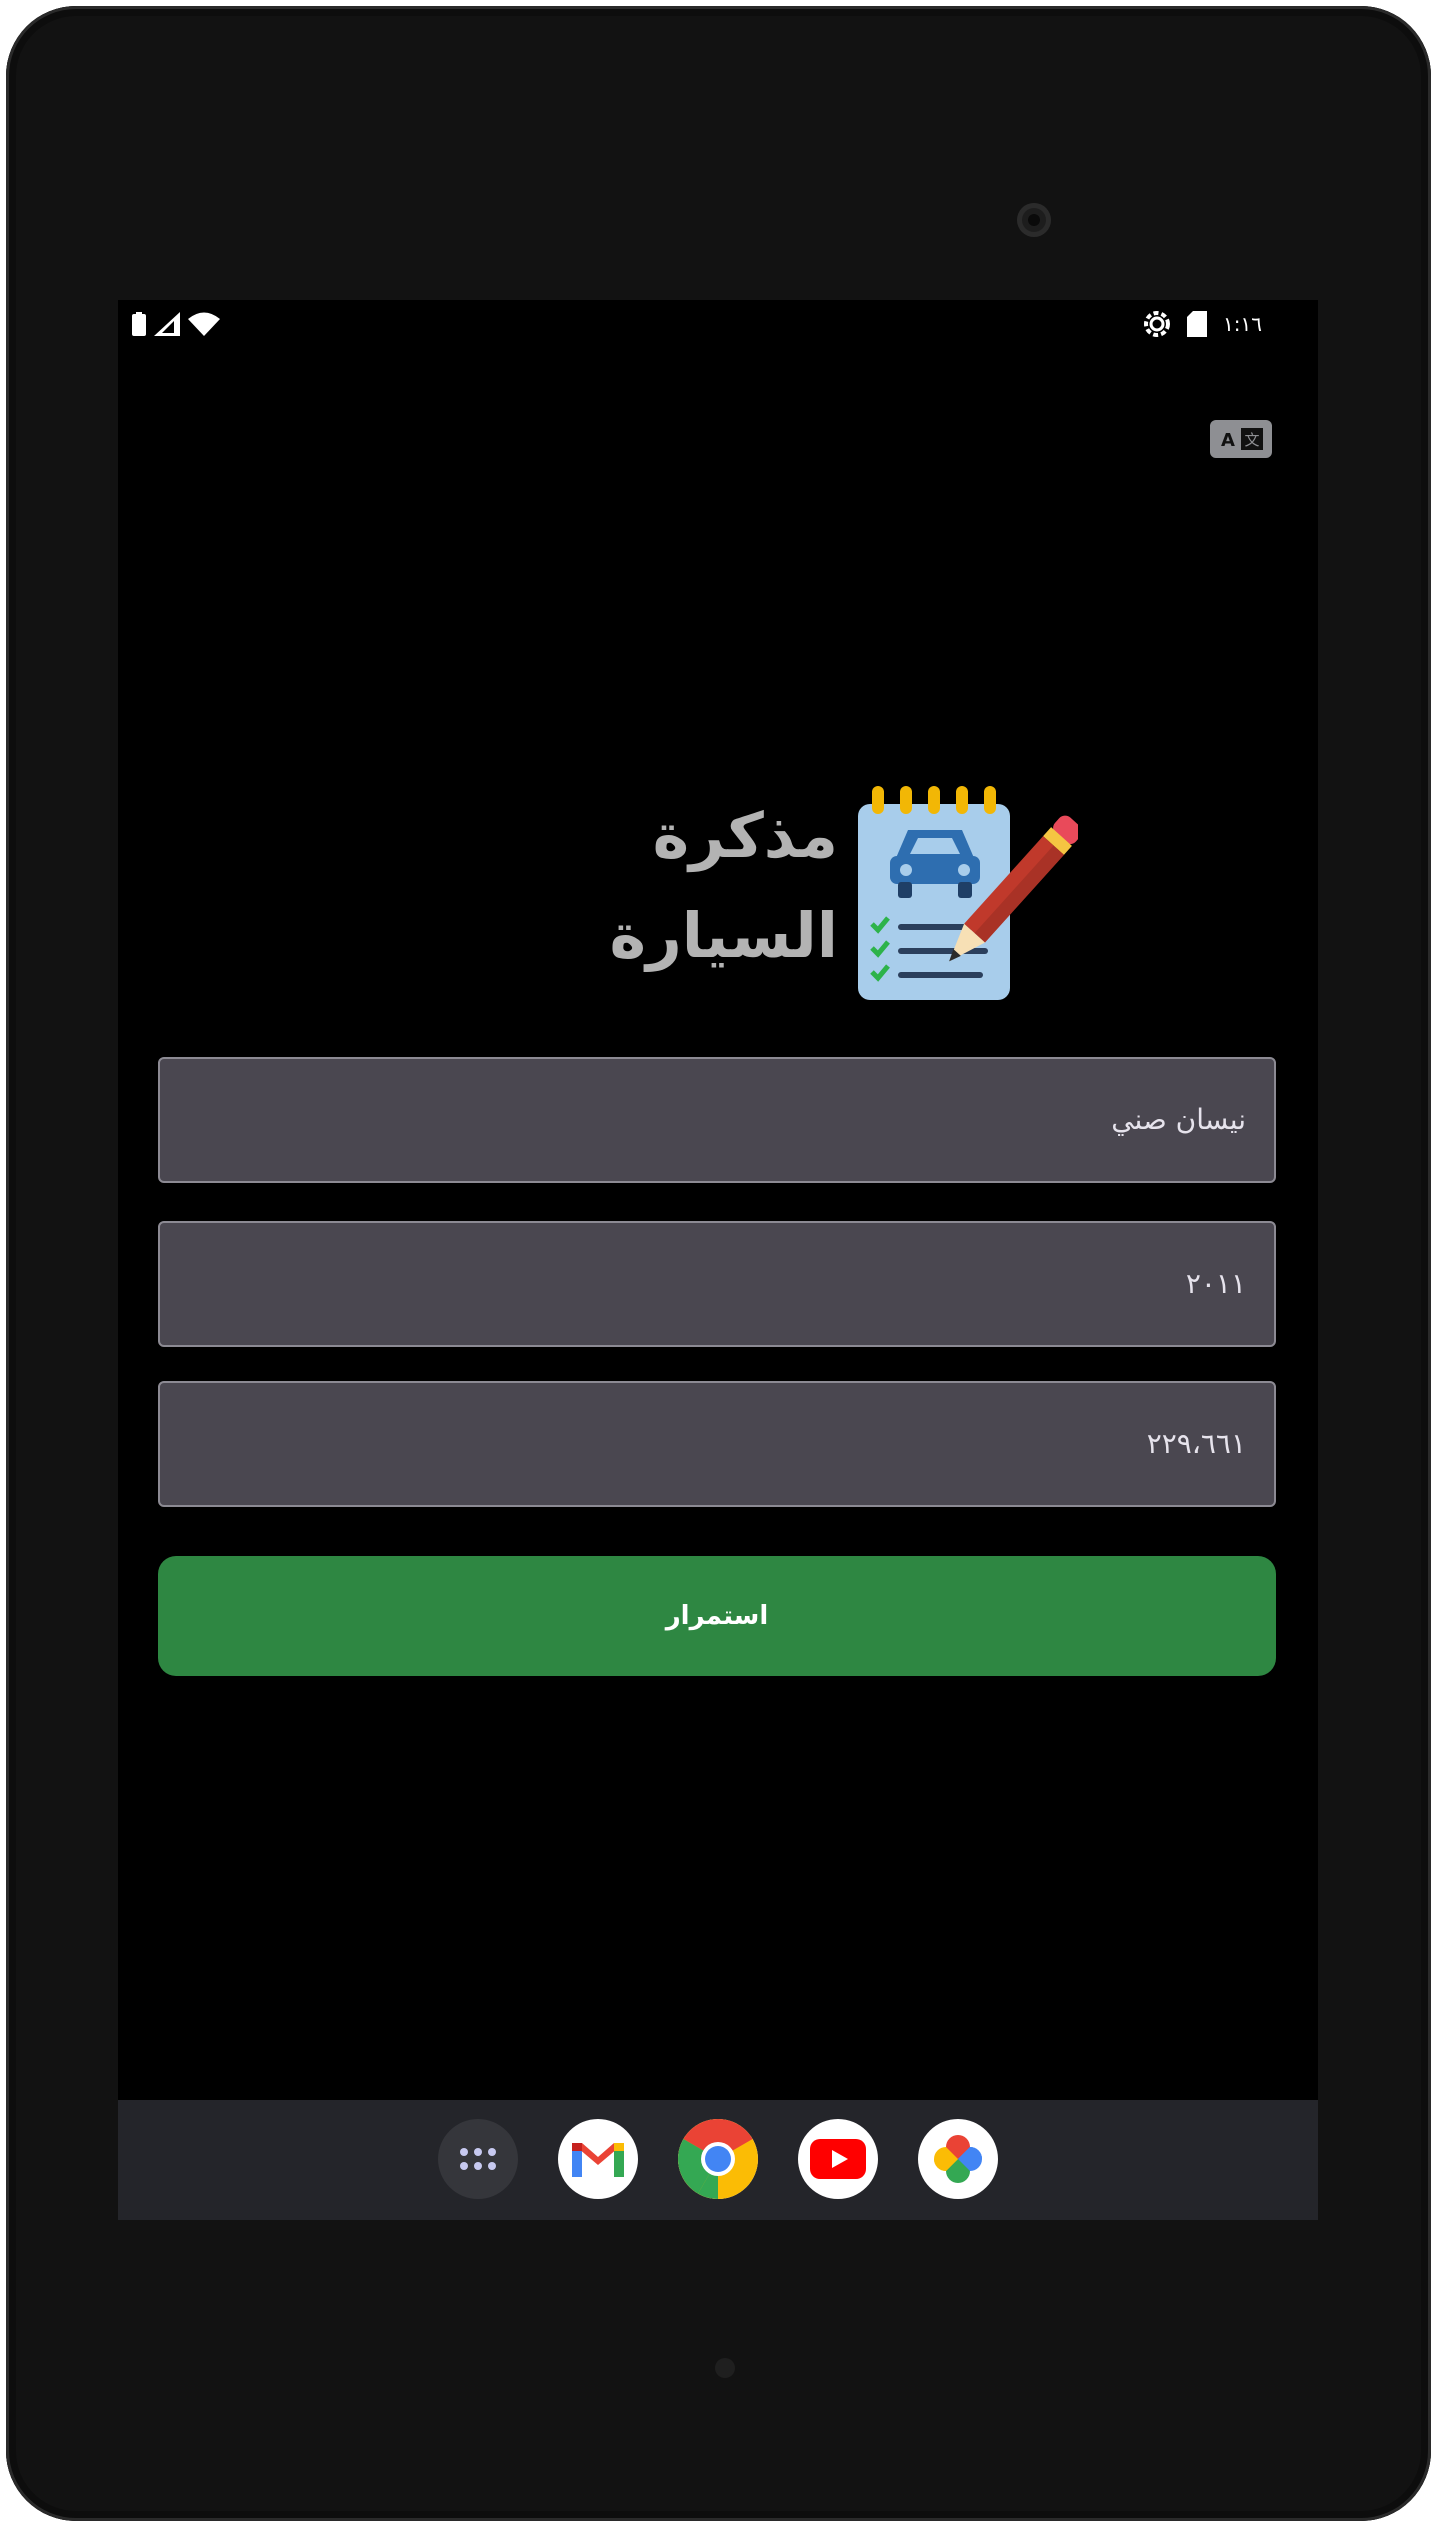  Describe the element at coordinates (745, 835) in the screenshot. I see `app-title-line1: مذكرة` at that location.